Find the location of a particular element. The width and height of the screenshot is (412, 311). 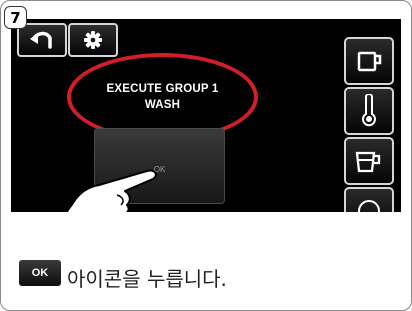

message-line-1: EXECUTE GROUP 1 is located at coordinates (162, 89).